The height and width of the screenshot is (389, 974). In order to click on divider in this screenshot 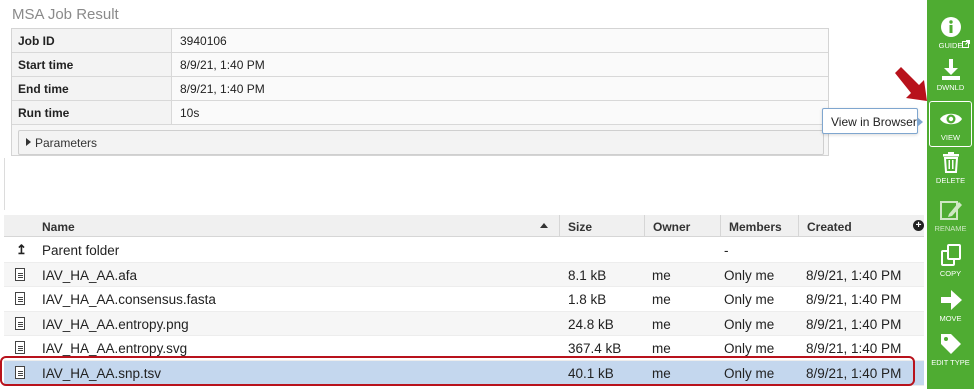, I will do `click(4, 184)`.